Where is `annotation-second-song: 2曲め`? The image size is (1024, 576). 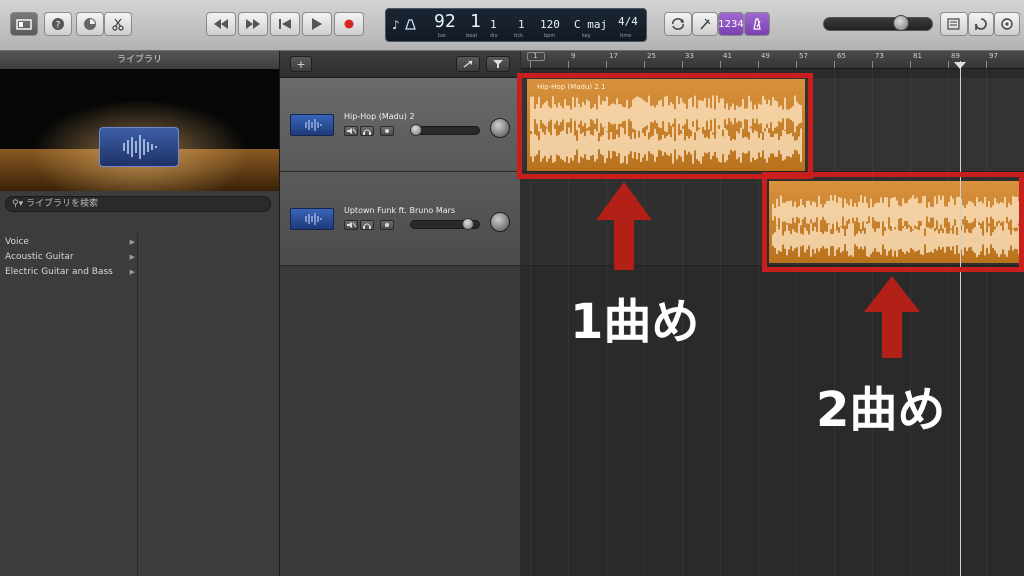
annotation-second-song: 2曲め is located at coordinates (881, 410).